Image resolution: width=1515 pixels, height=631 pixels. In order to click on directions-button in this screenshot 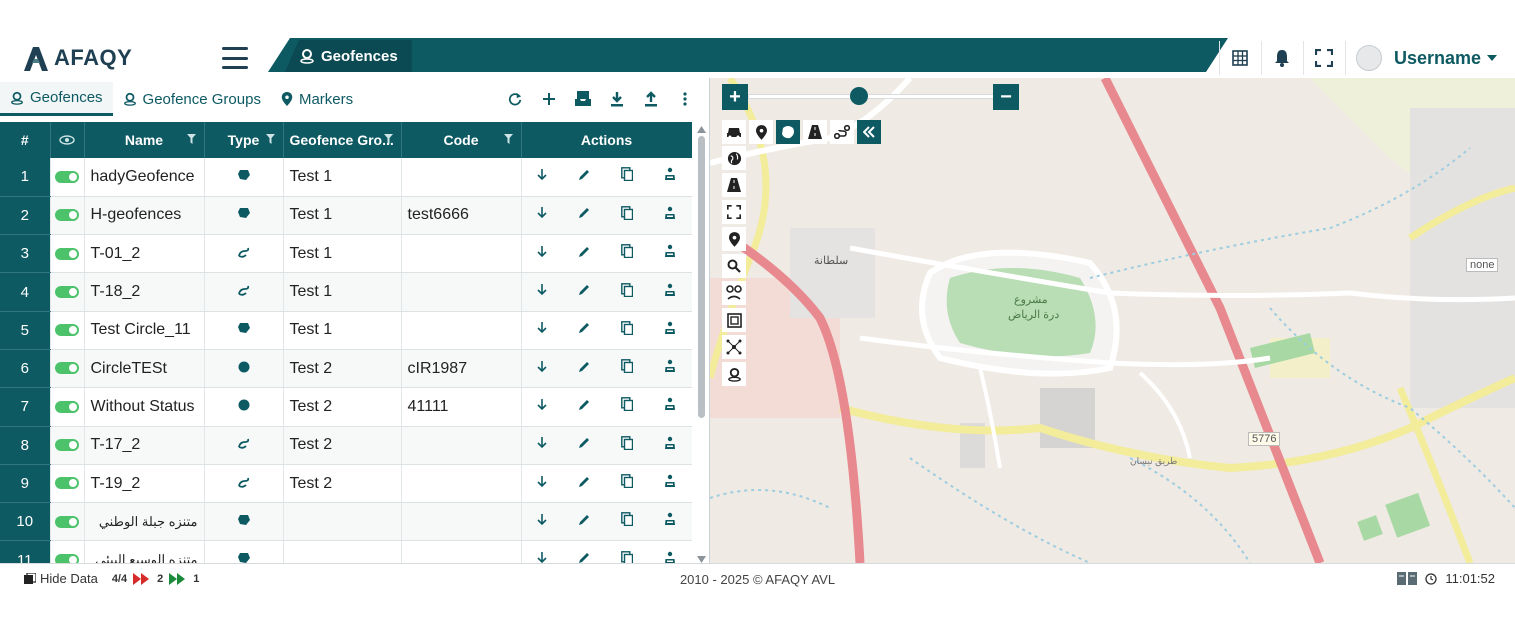, I will do `click(734, 293)`.